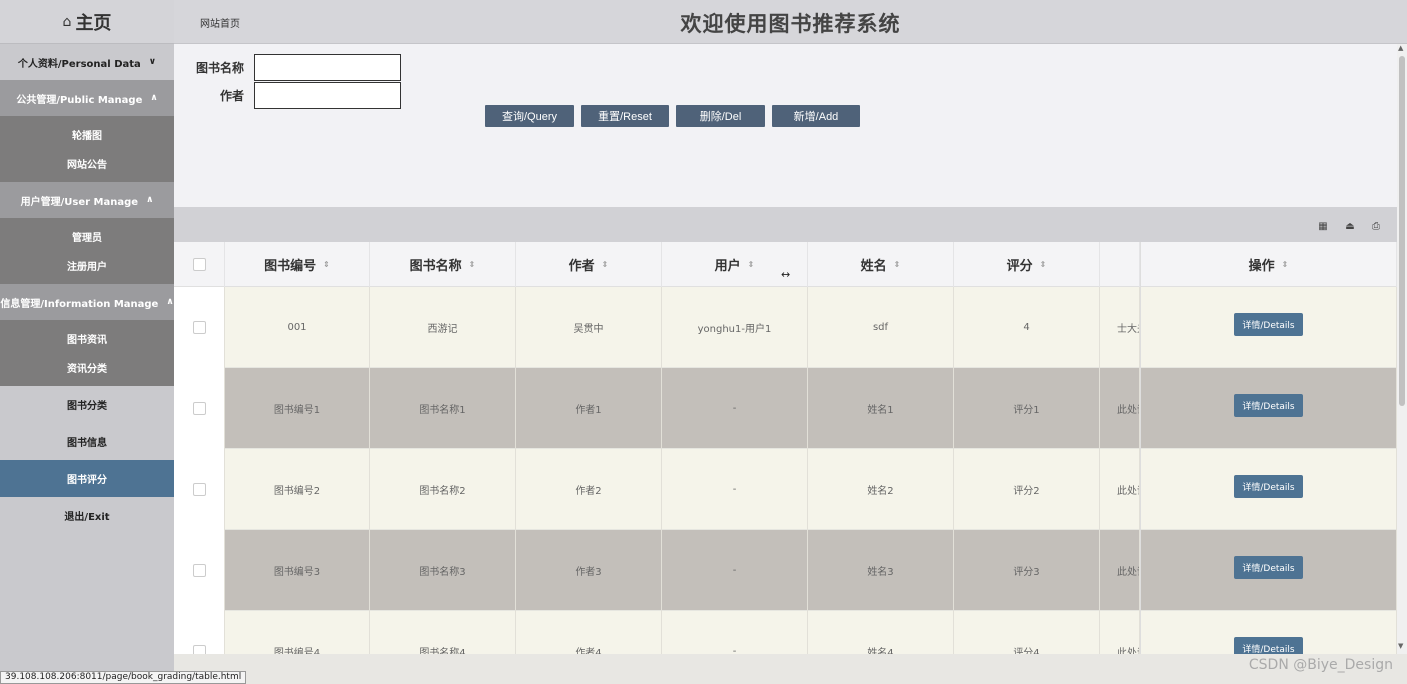 The height and width of the screenshot is (684, 1407). Describe the element at coordinates (589, 327) in the screenshot. I see `cell-author: 吴贯中` at that location.